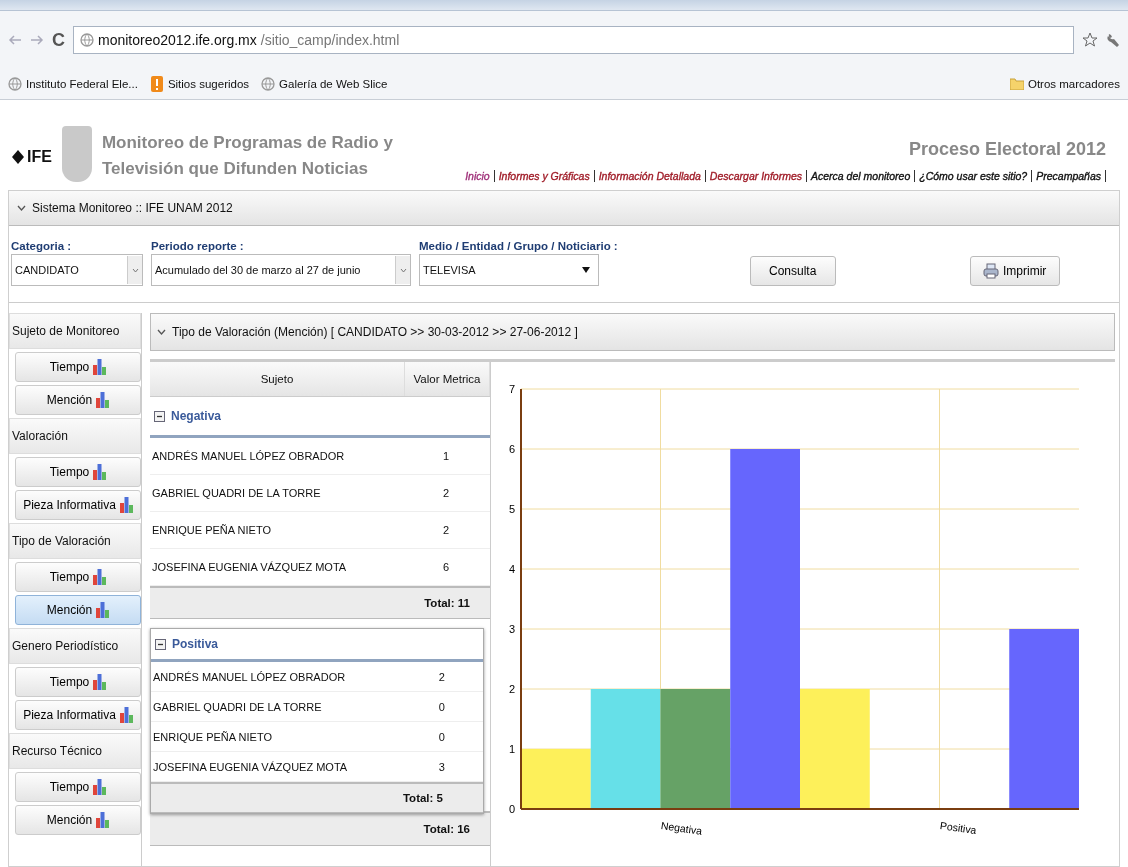 This screenshot has height=867, width=1128. Describe the element at coordinates (446, 456) in the screenshot. I see `table-cell-text: 1` at that location.